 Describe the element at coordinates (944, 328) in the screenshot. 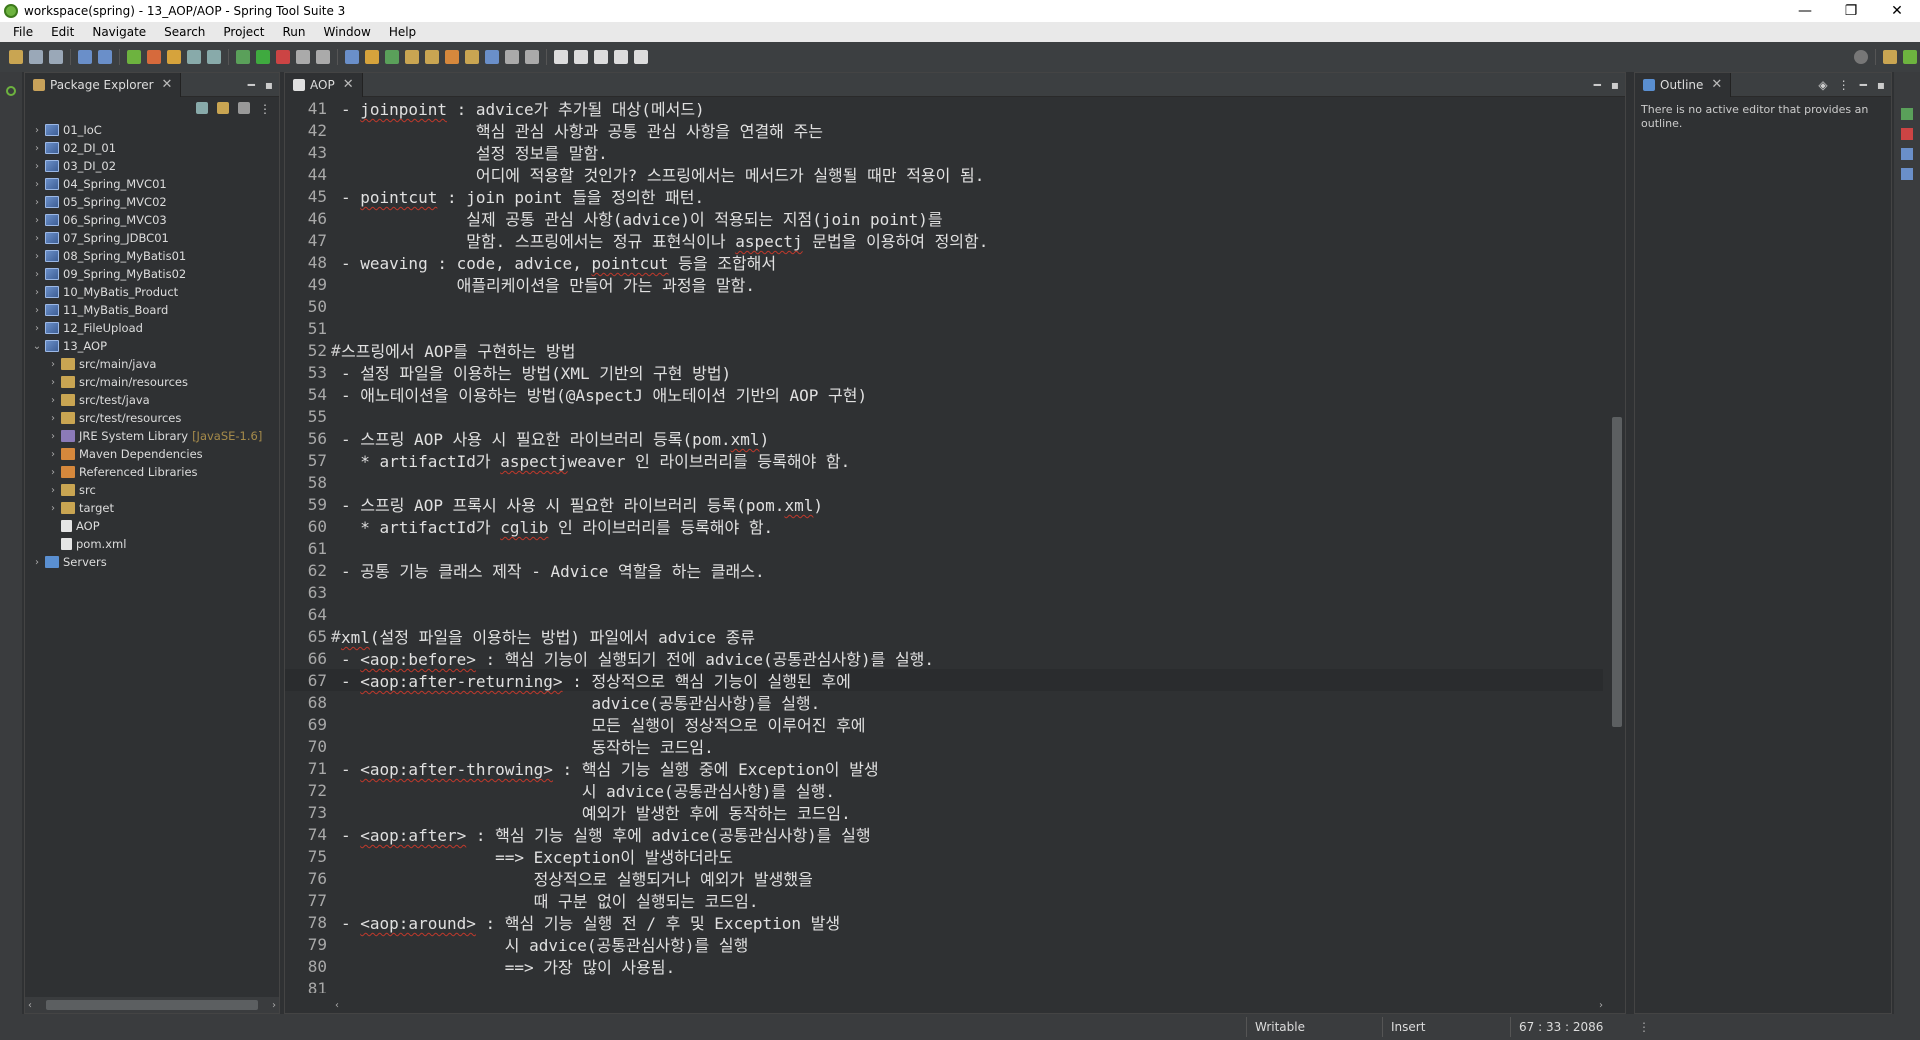

I see `code-line: 51` at that location.